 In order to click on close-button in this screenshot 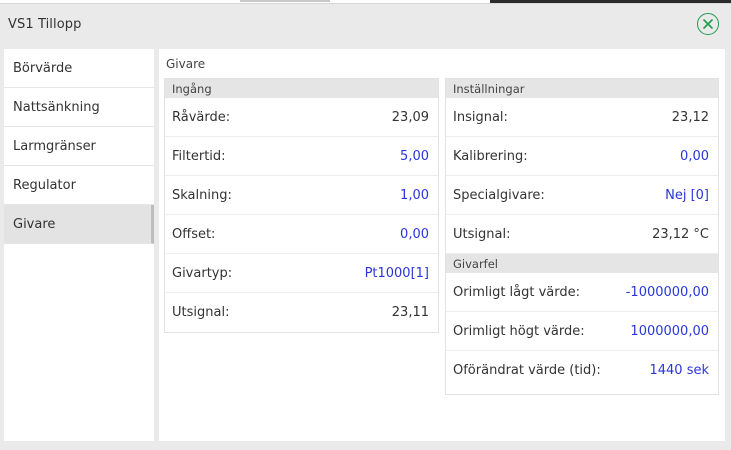, I will do `click(708, 24)`.